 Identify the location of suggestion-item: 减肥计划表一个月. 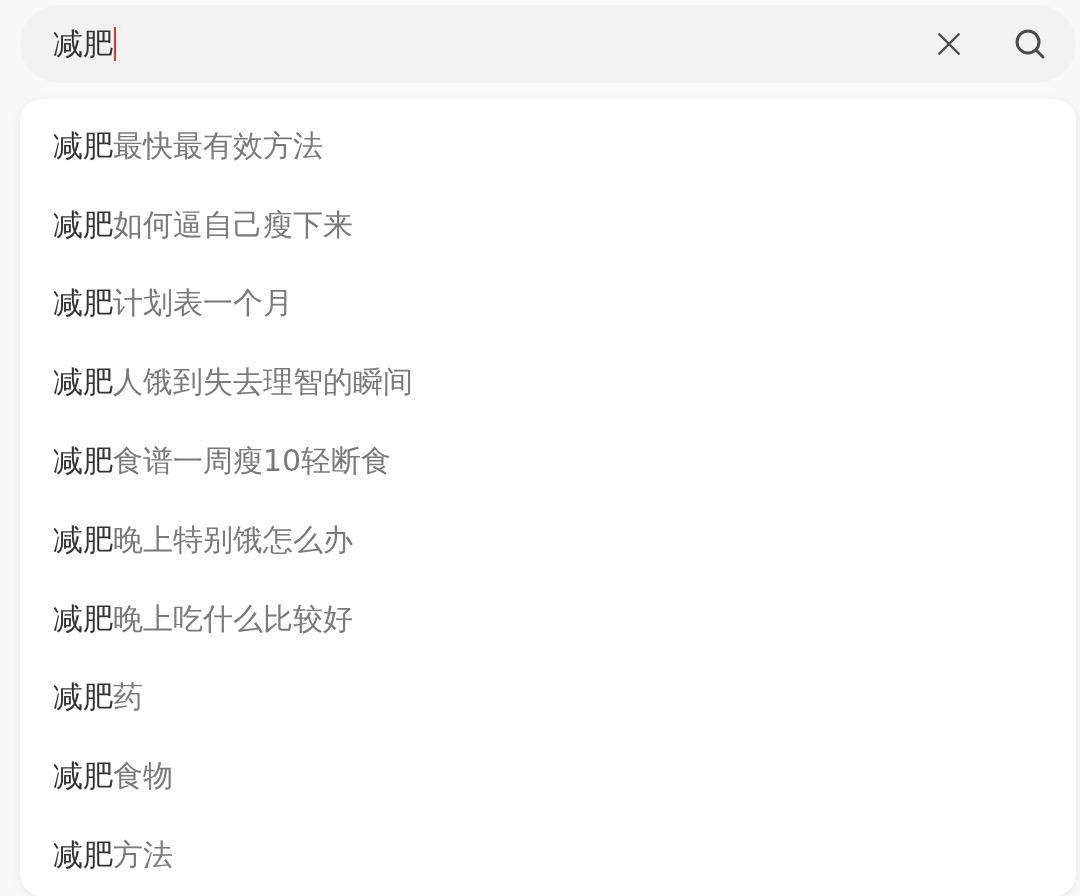
(548, 304).